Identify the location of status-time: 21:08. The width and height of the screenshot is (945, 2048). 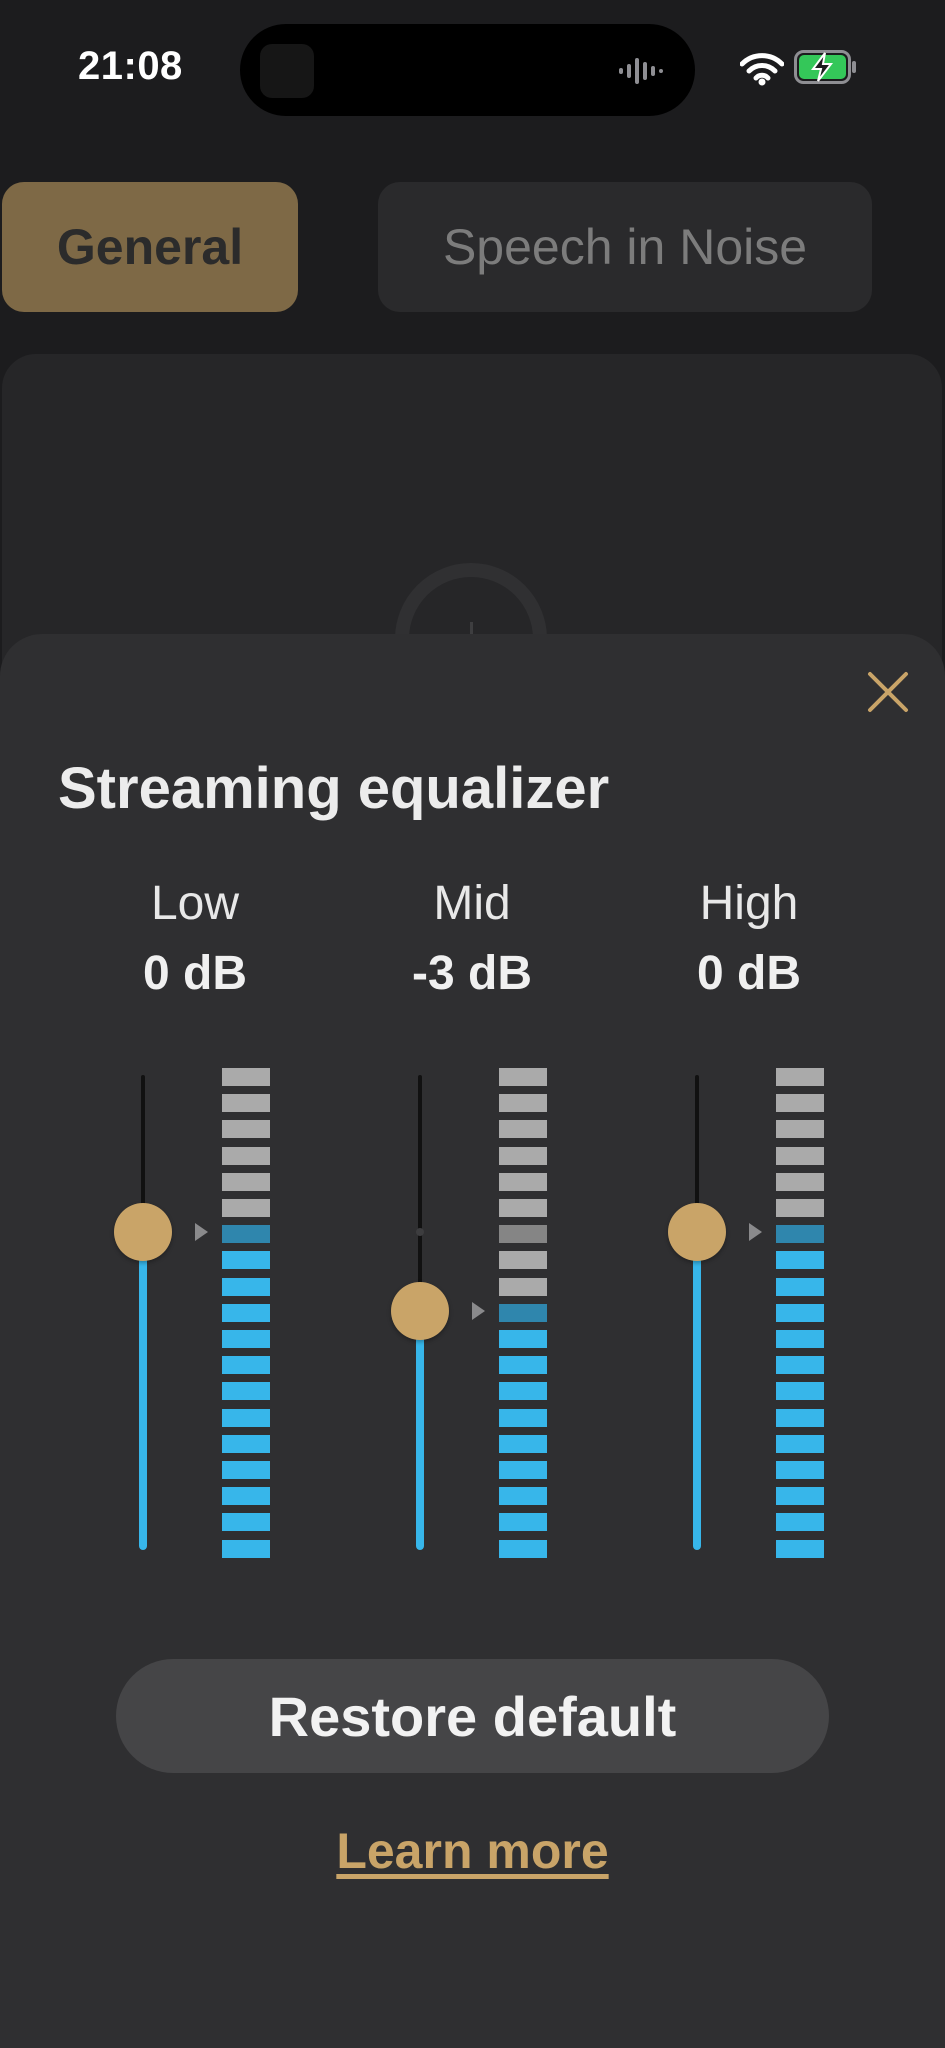
(130, 66).